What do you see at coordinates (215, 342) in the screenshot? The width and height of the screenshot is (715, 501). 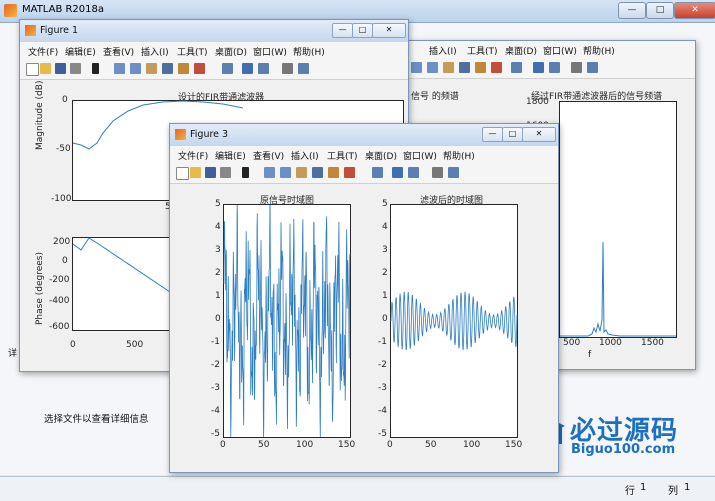 I see `ytick-label: -1` at bounding box center [215, 342].